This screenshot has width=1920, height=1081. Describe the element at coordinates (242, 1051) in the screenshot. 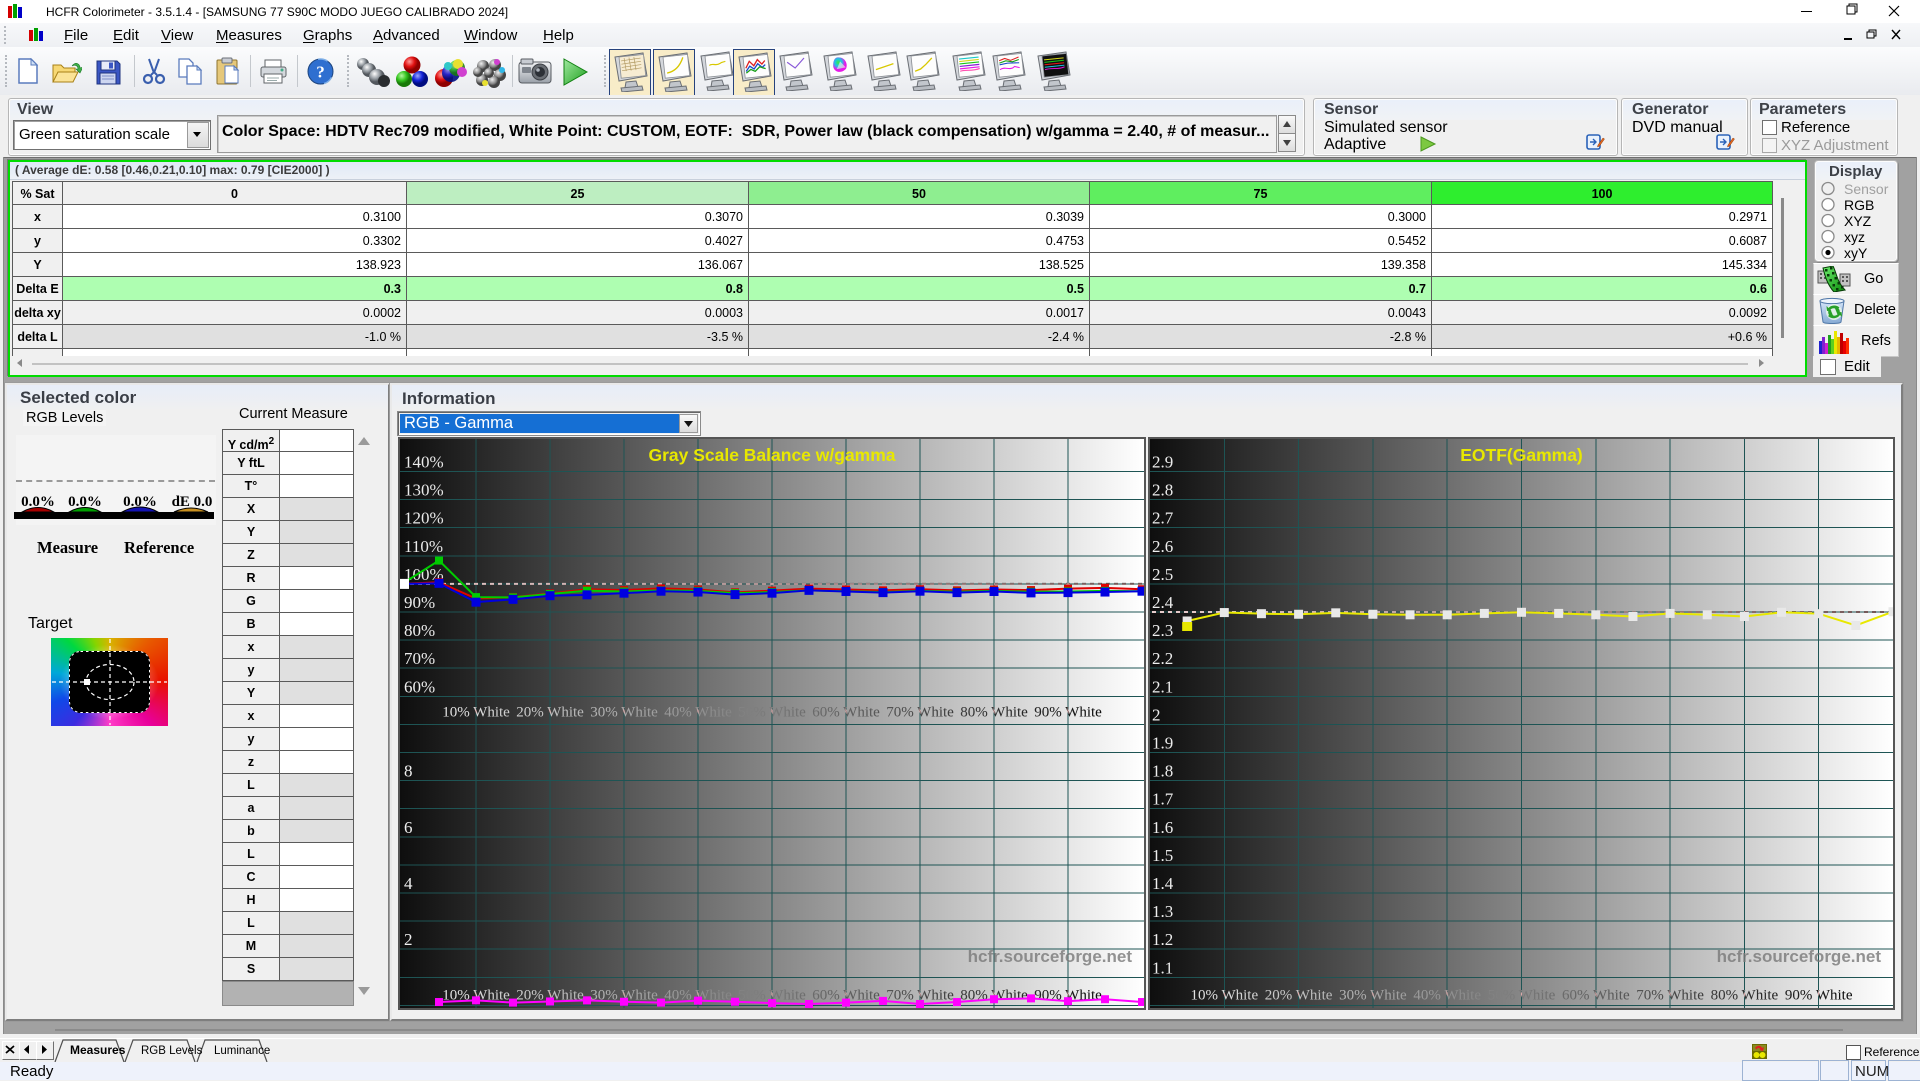

I see `svg-text: Luminance` at that location.